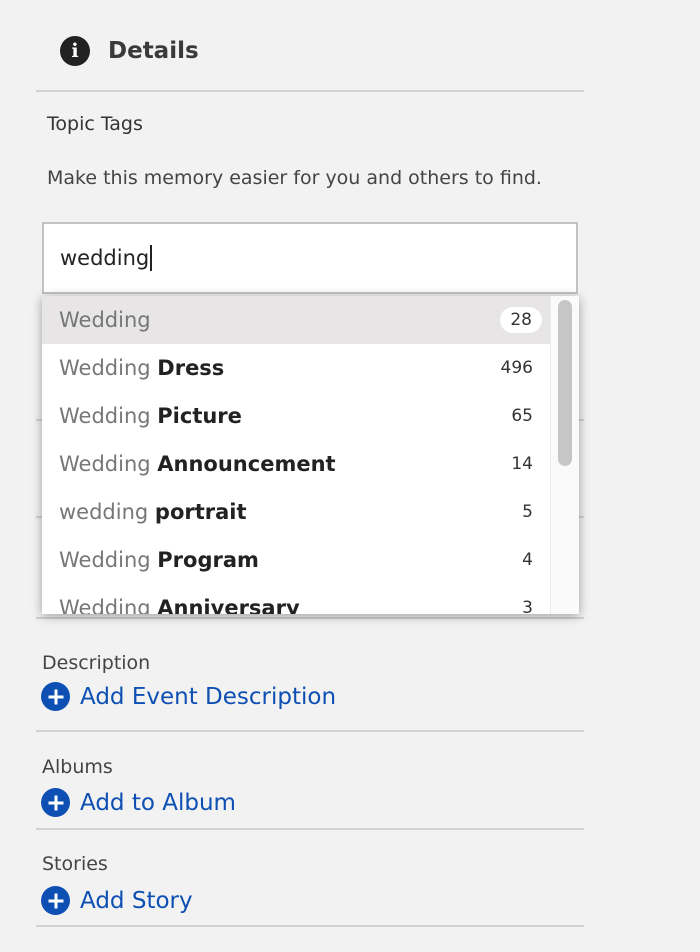 The height and width of the screenshot is (952, 700). I want to click on suggestion-count: 3, so click(527, 606).